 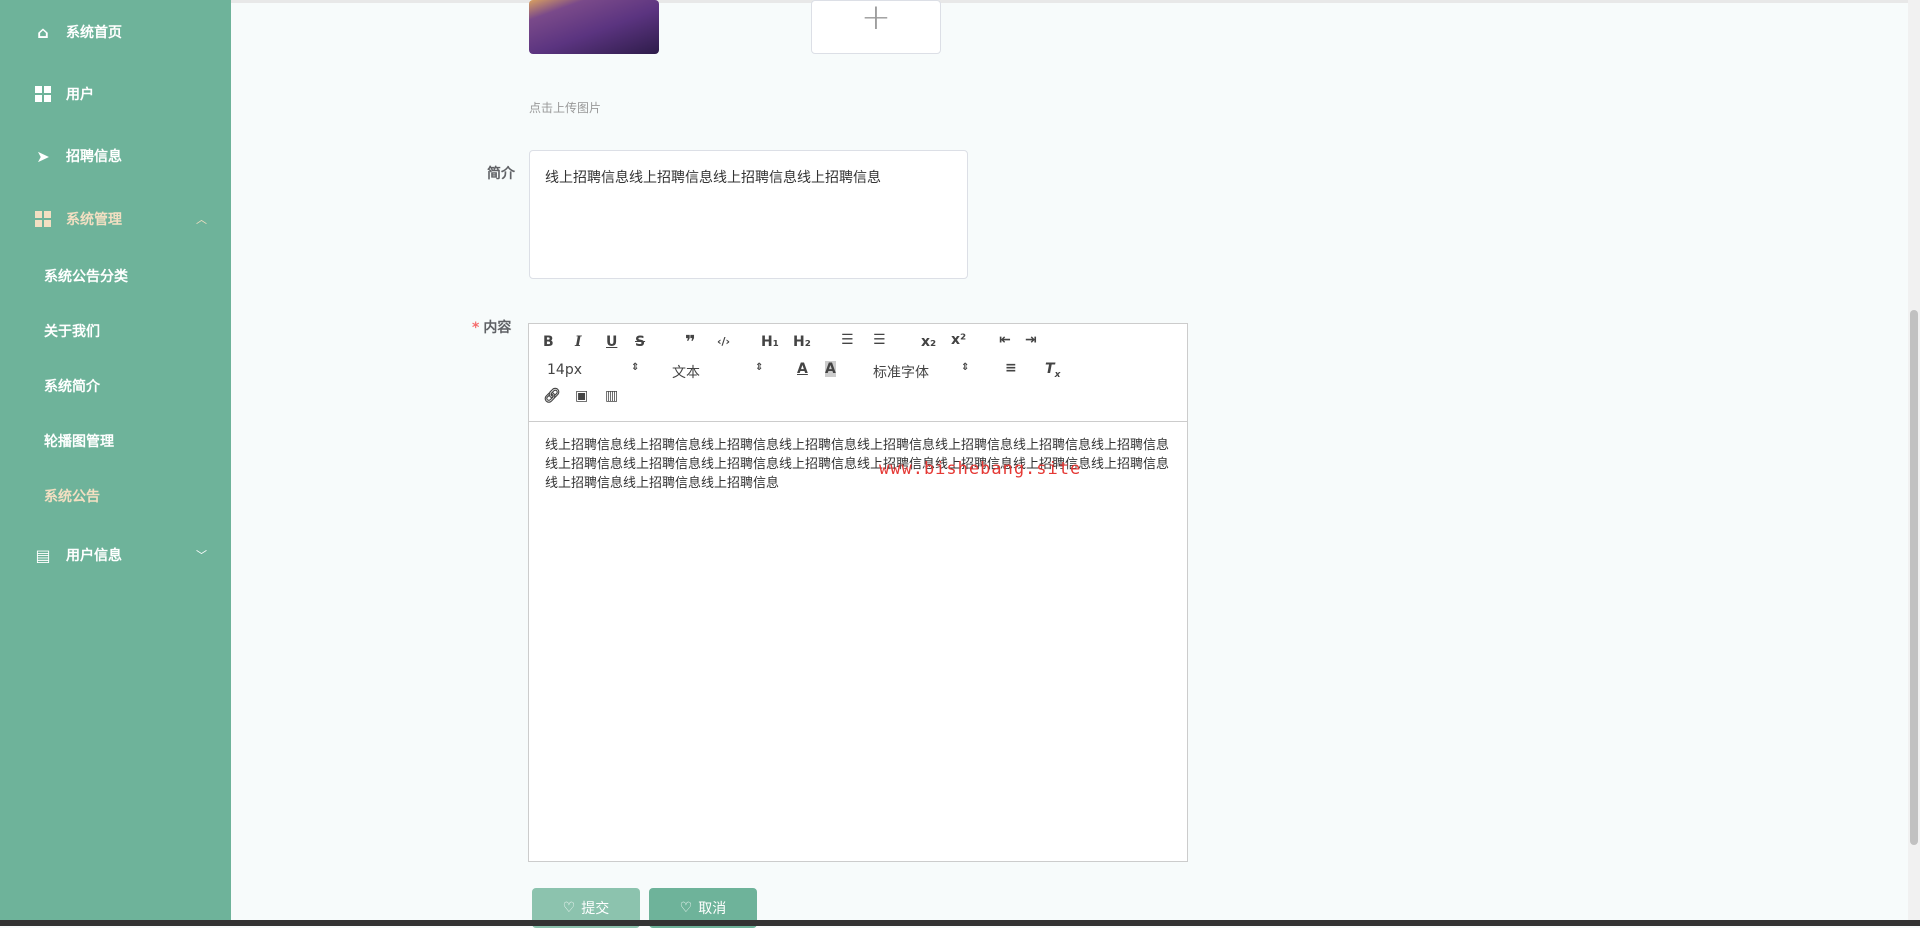 What do you see at coordinates (94, 33) in the screenshot?
I see `menu-label: 系统首页` at bounding box center [94, 33].